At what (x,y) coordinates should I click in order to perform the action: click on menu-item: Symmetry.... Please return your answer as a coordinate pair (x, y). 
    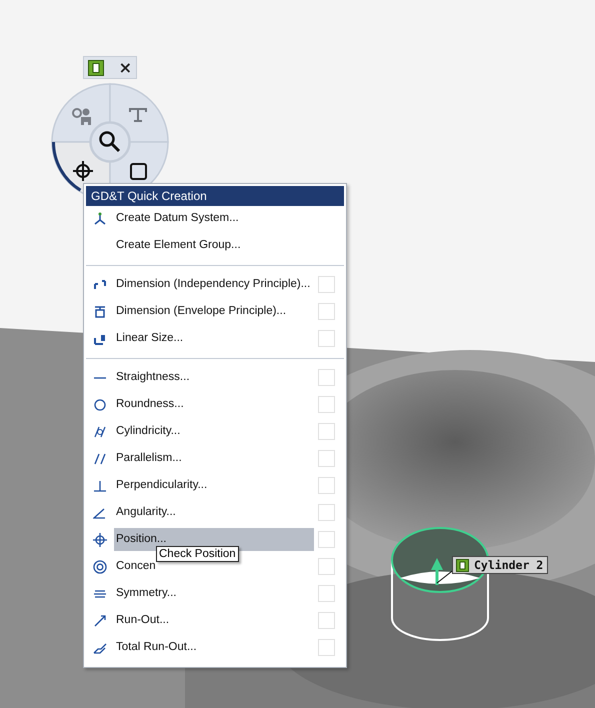
    Looking at the image, I should click on (214, 593).